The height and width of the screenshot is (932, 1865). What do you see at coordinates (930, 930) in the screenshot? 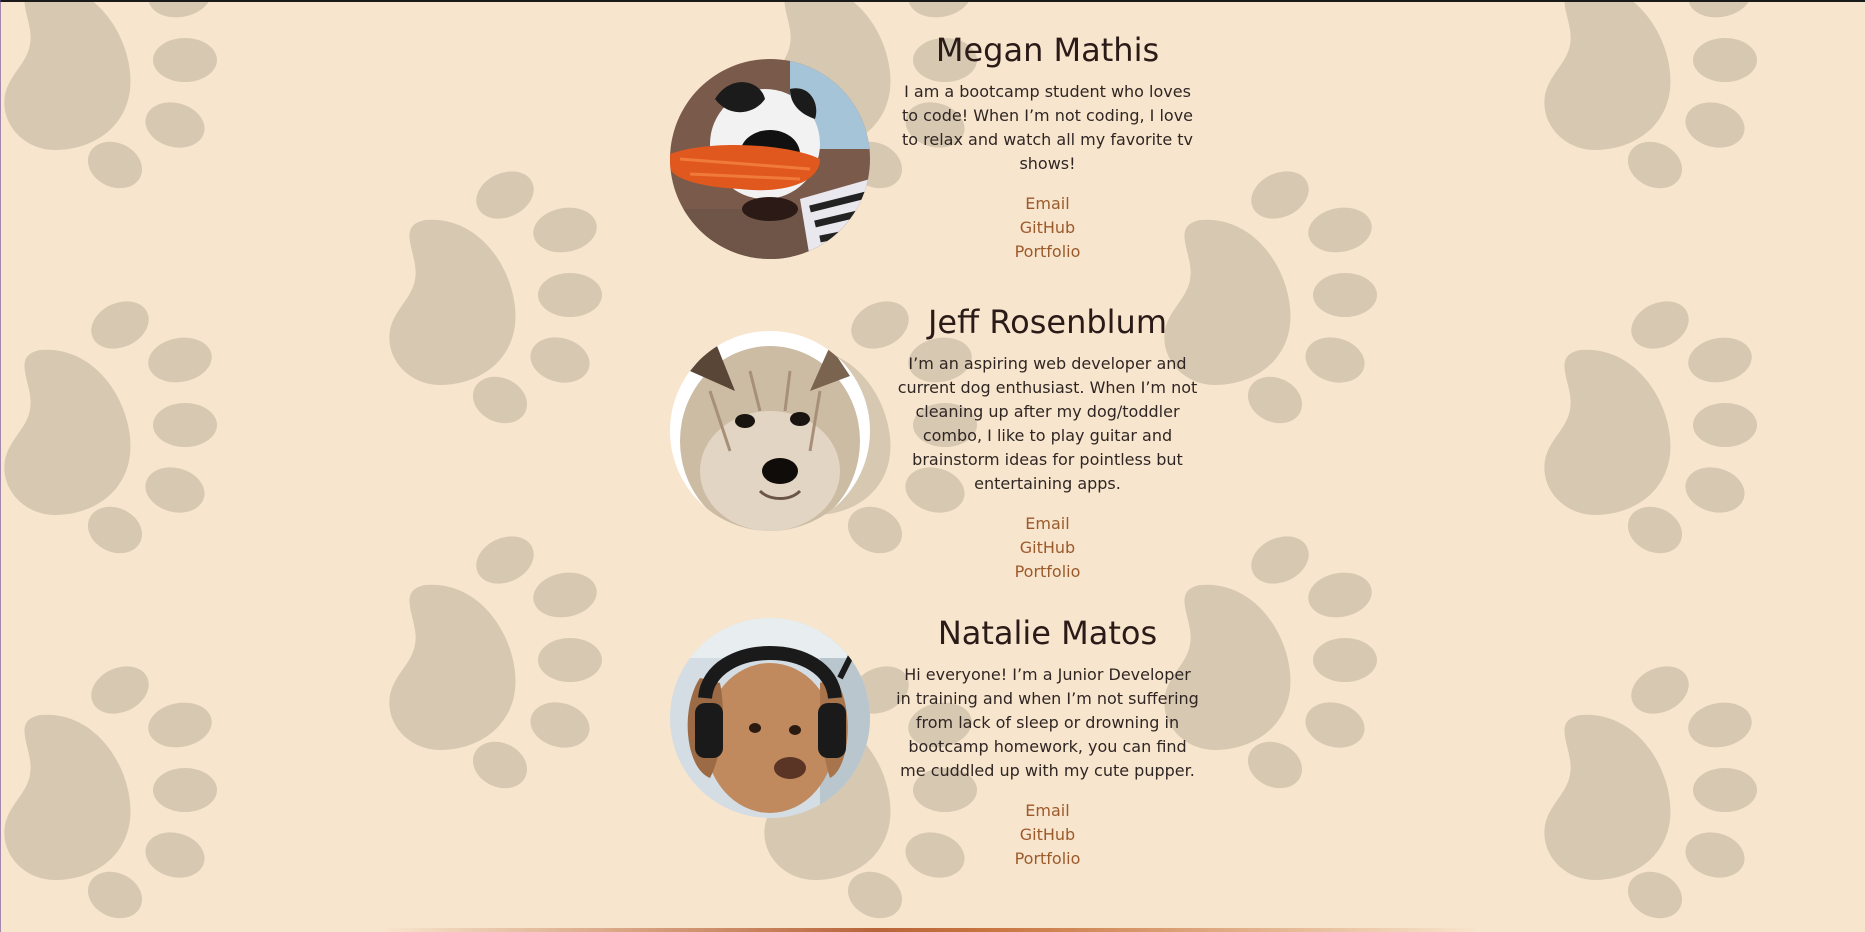
I see `footer-divider` at bounding box center [930, 930].